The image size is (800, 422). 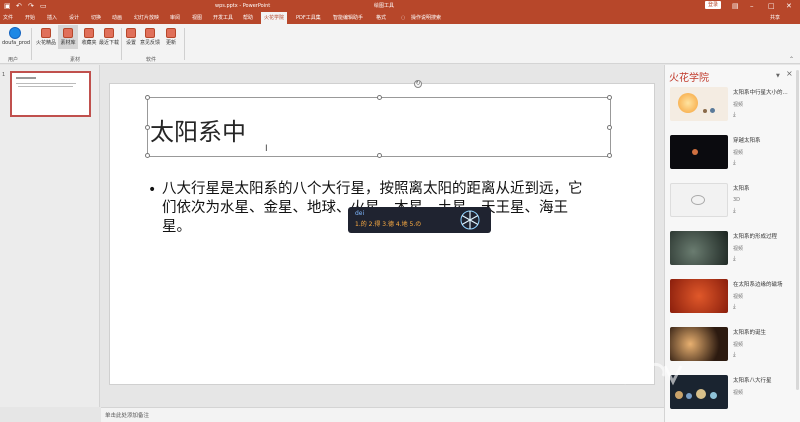 I want to click on undo-icon: ↶, so click(x=19, y=6).